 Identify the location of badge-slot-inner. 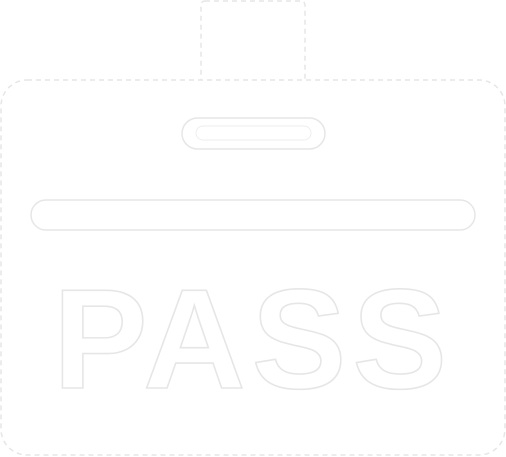
(253, 133).